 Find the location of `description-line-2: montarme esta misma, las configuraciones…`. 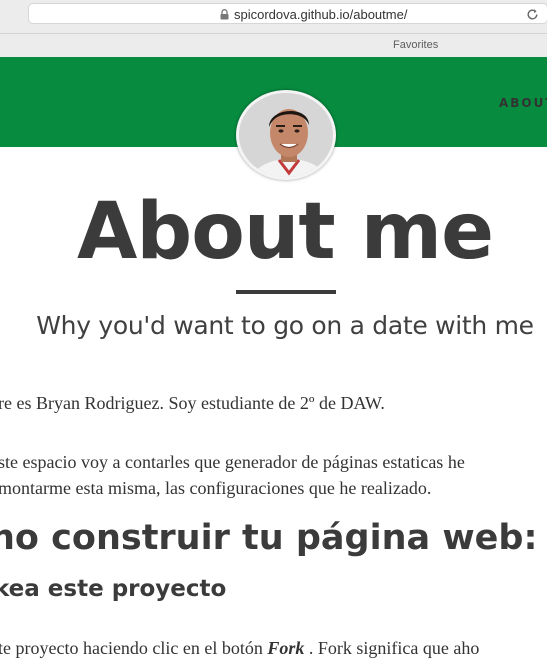

description-line-2: montarme esta misma, las configuraciones… is located at coordinates (216, 488).